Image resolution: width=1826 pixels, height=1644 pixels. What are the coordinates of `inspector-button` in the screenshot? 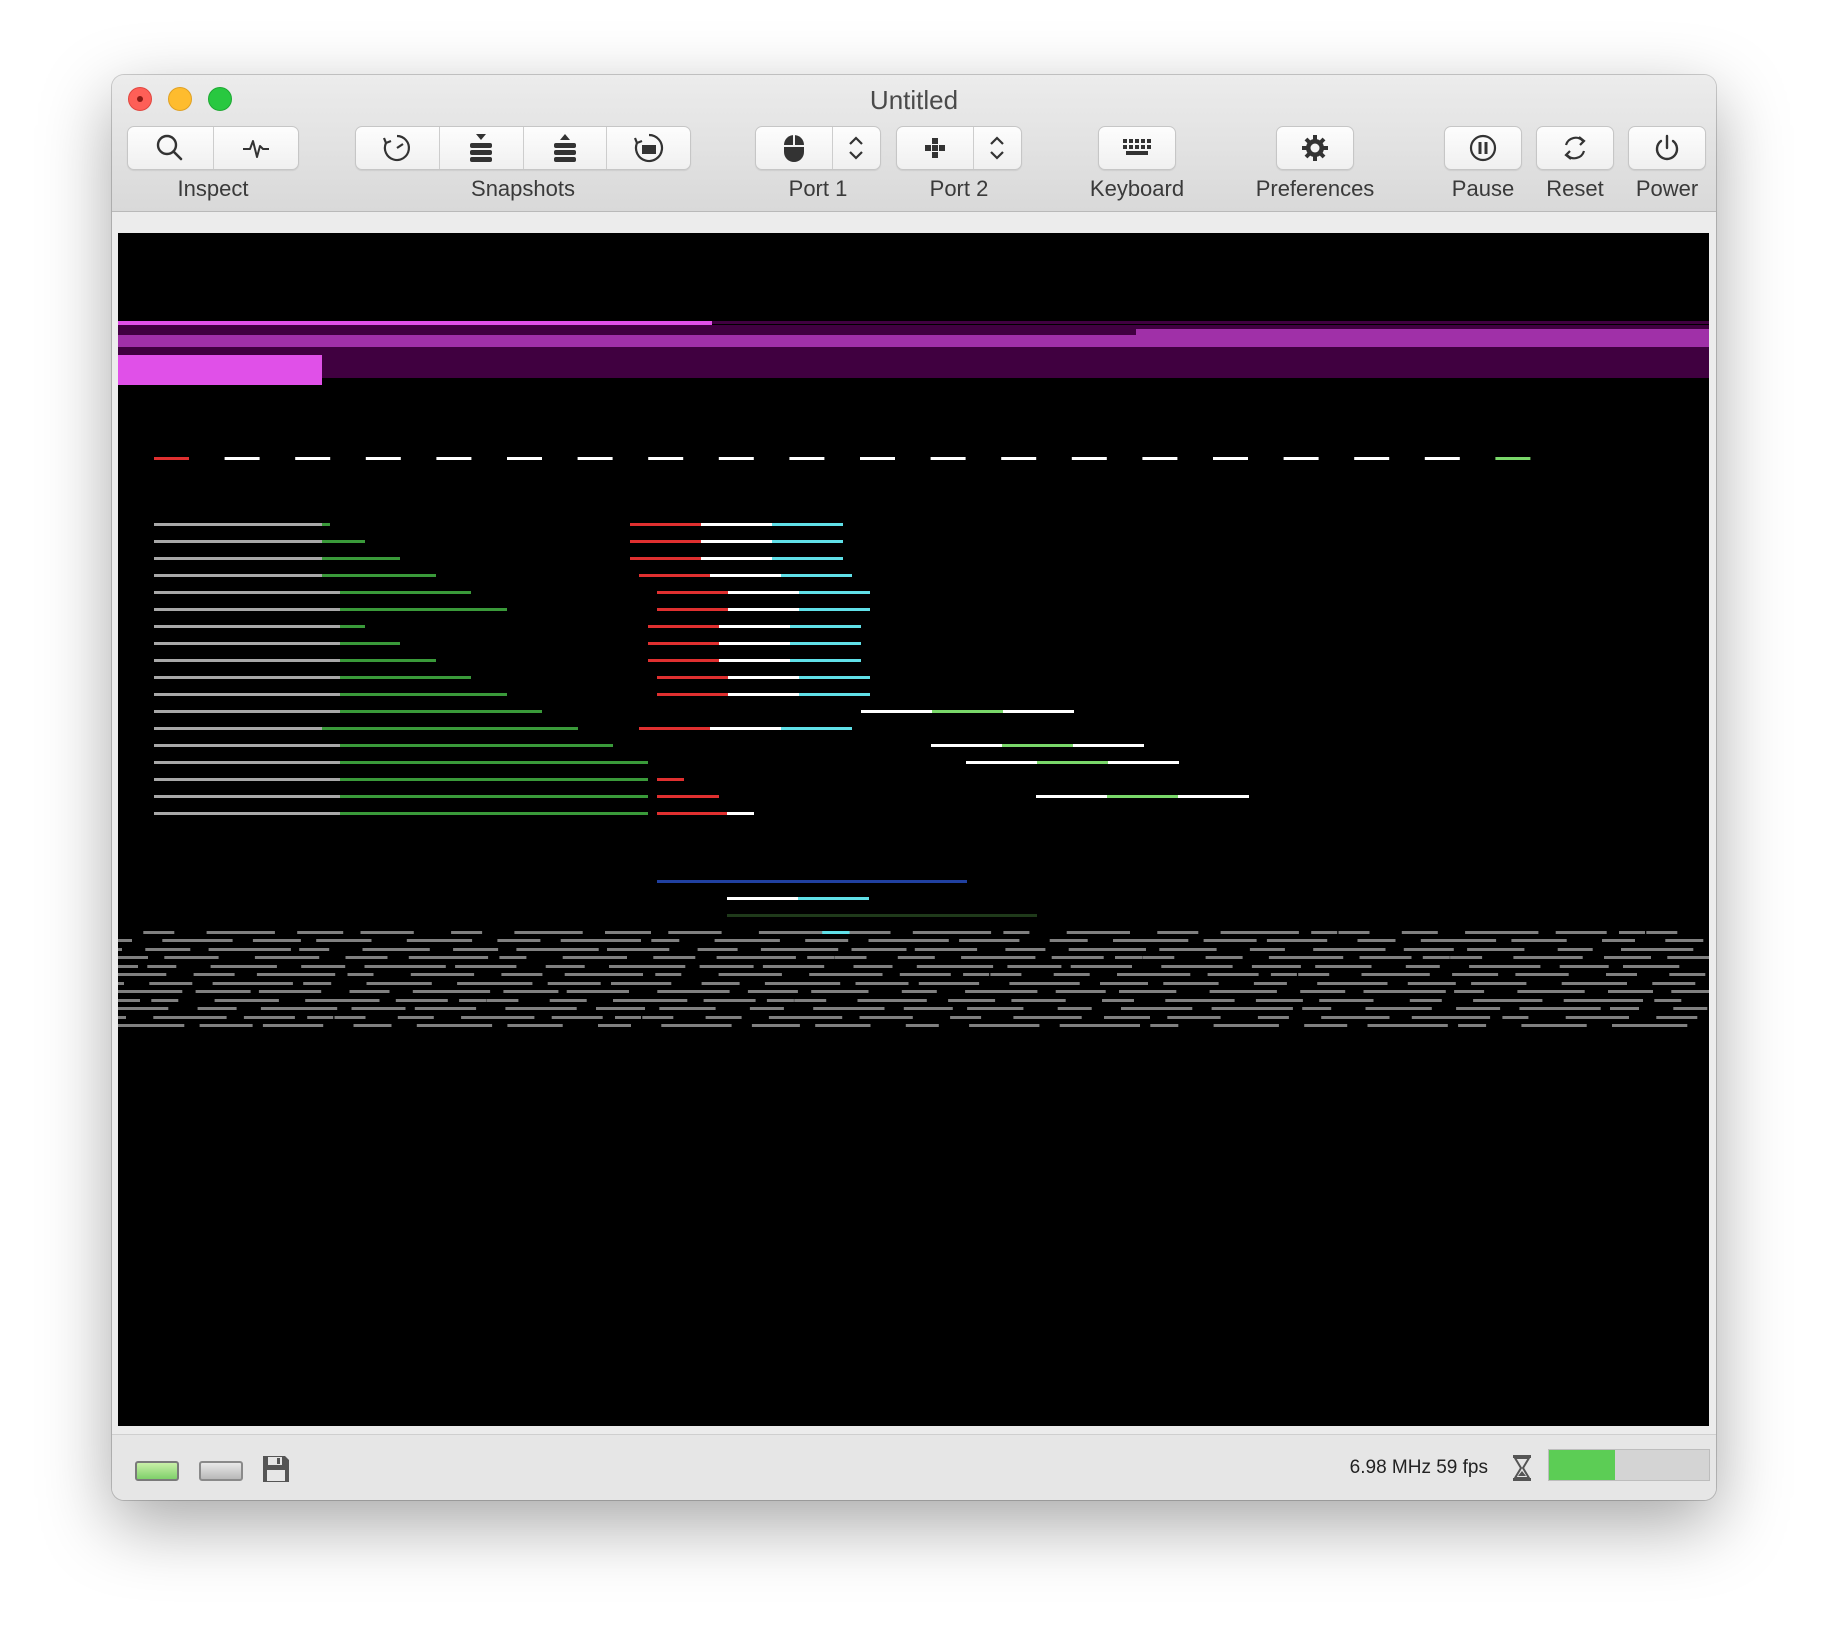 It's located at (171, 148).